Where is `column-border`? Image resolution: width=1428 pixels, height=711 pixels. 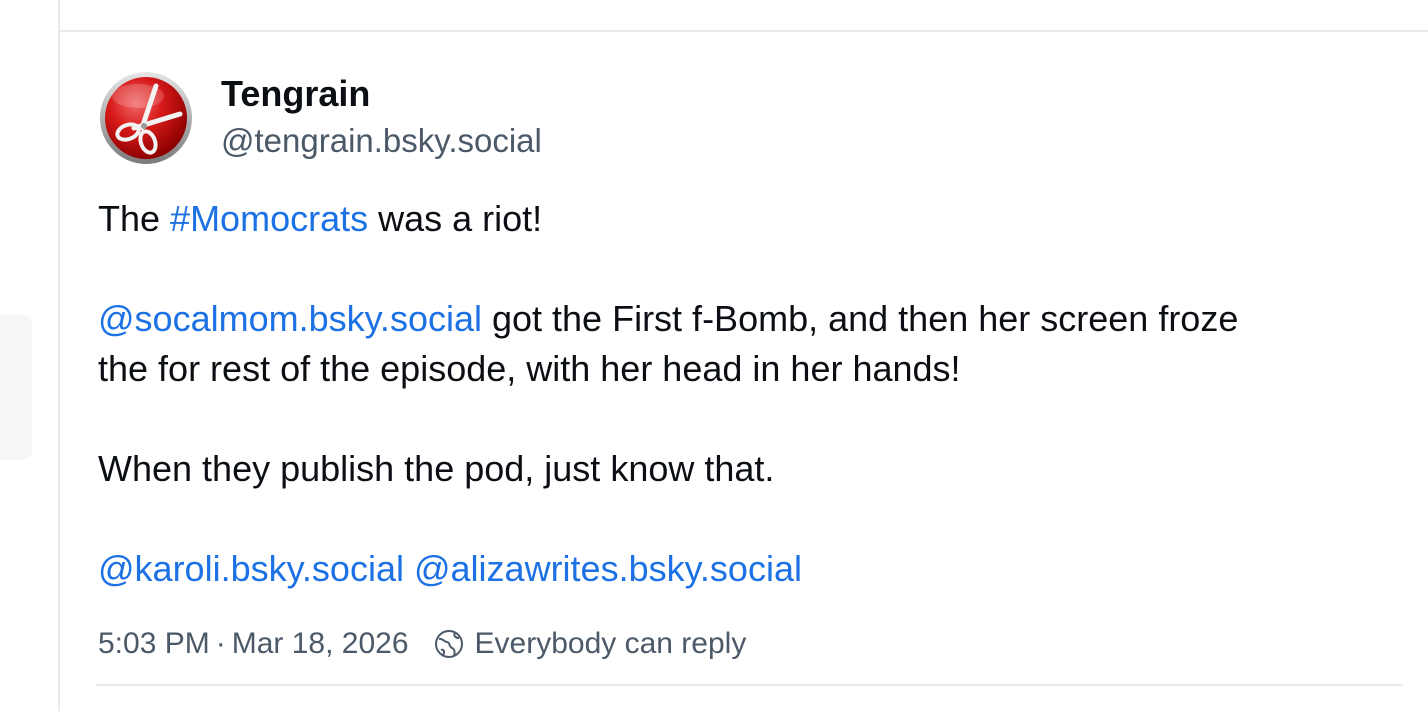
column-border is located at coordinates (59, 355).